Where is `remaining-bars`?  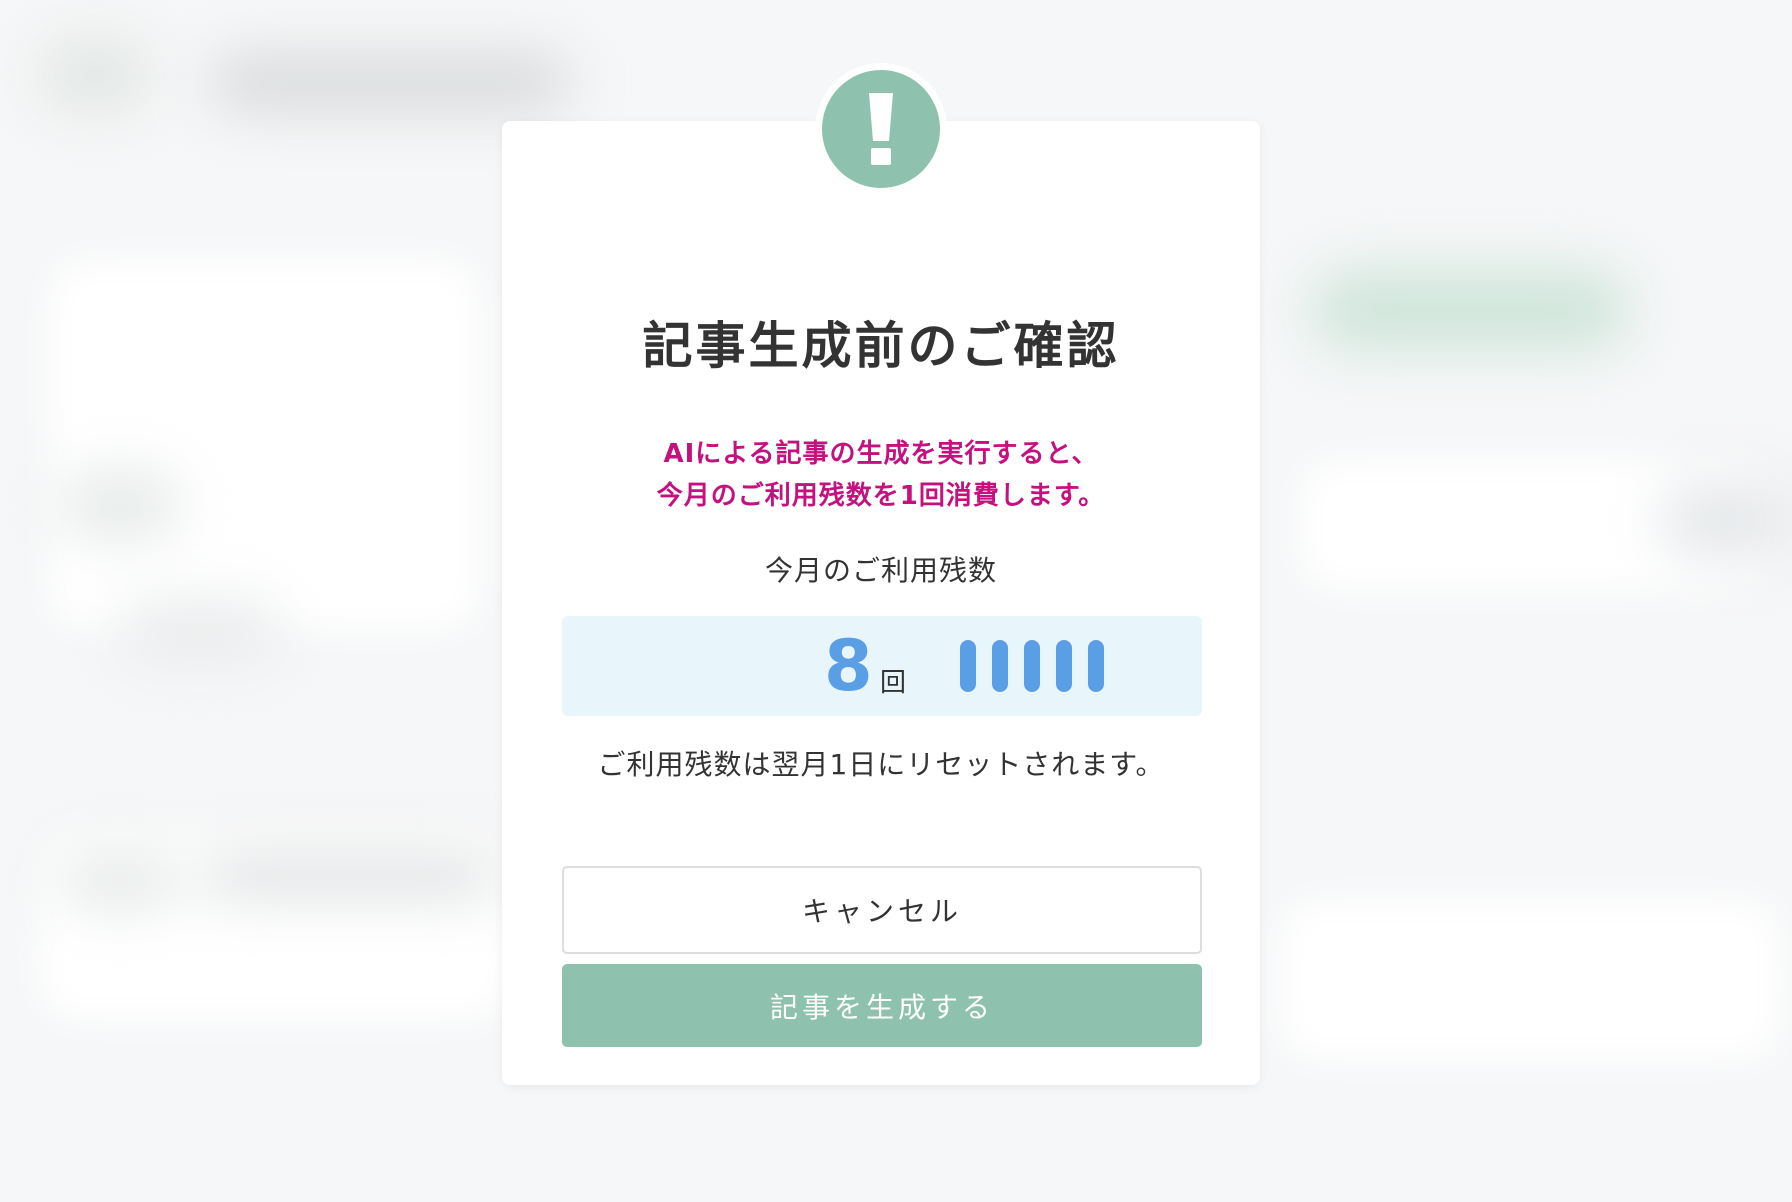
remaining-bars is located at coordinates (1032, 666).